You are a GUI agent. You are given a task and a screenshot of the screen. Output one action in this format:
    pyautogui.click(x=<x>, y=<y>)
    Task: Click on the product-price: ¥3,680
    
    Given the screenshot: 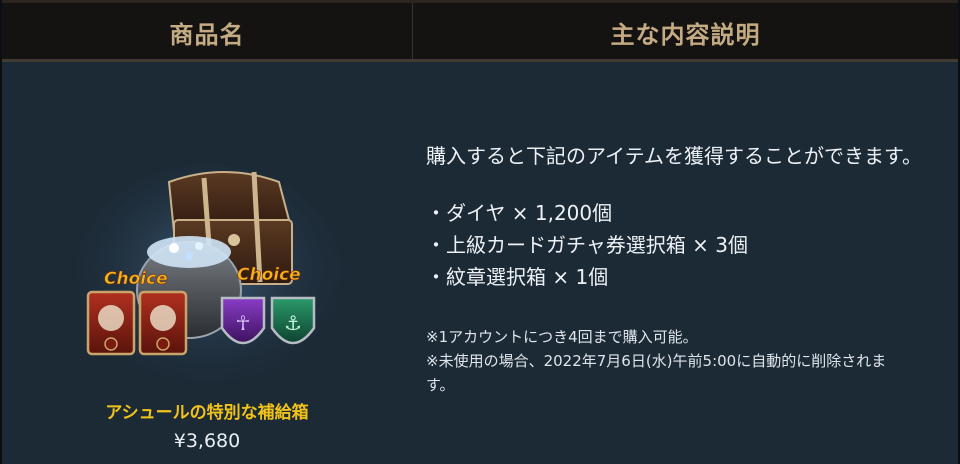 What is the action you would take?
    pyautogui.click(x=207, y=441)
    